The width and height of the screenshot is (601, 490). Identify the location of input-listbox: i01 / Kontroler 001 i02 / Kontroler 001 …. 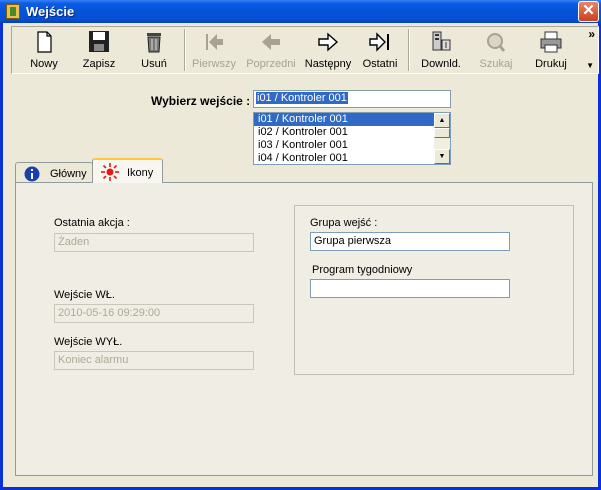
(352, 138).